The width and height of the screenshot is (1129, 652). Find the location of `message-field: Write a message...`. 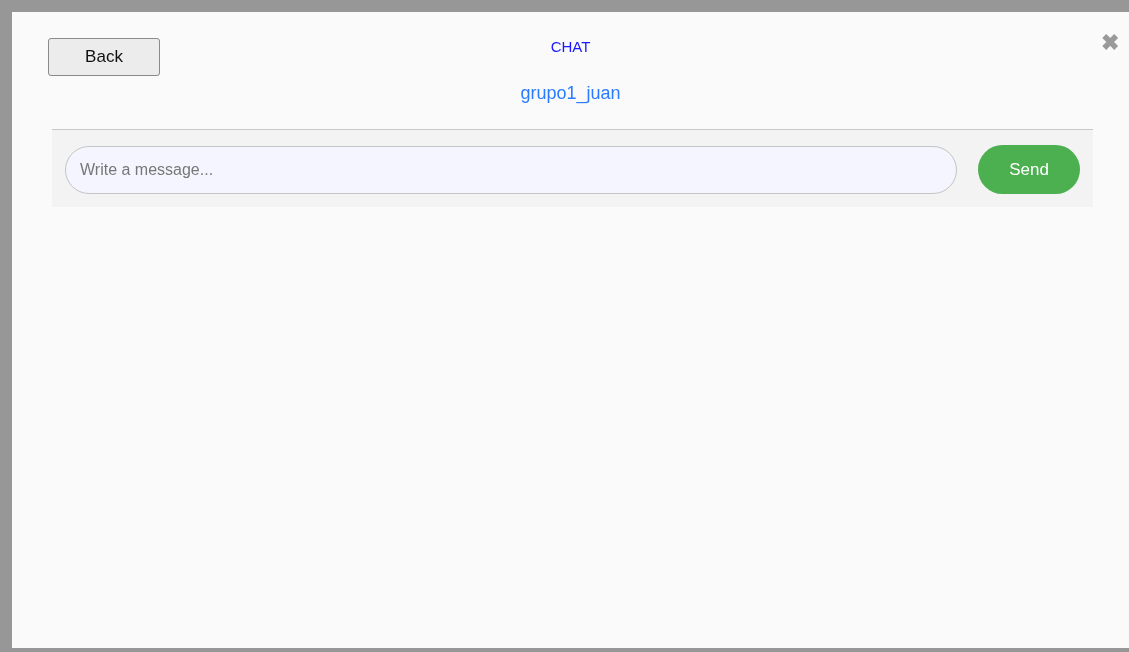

message-field: Write a message... is located at coordinates (511, 169).